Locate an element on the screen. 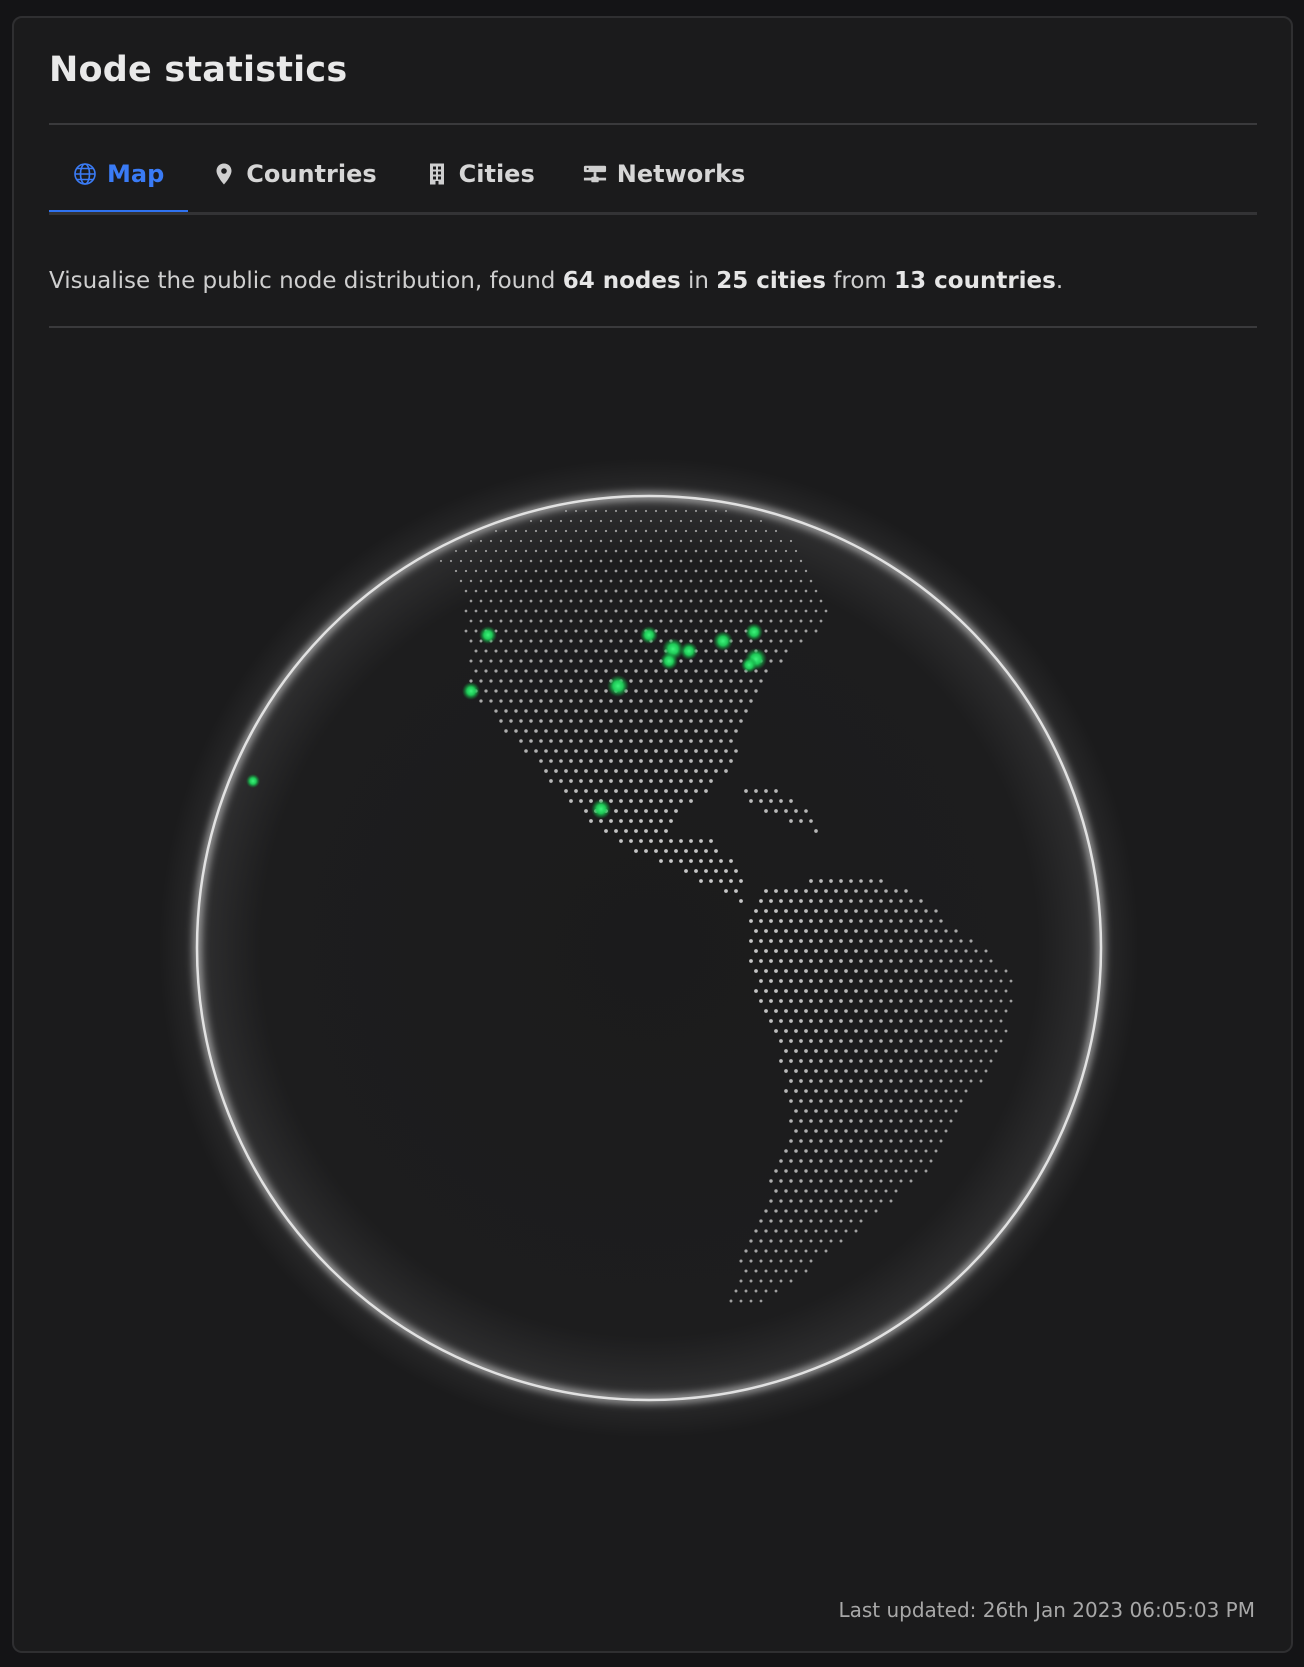 The image size is (1304, 1667). tab-networks: Networks is located at coordinates (664, 178).